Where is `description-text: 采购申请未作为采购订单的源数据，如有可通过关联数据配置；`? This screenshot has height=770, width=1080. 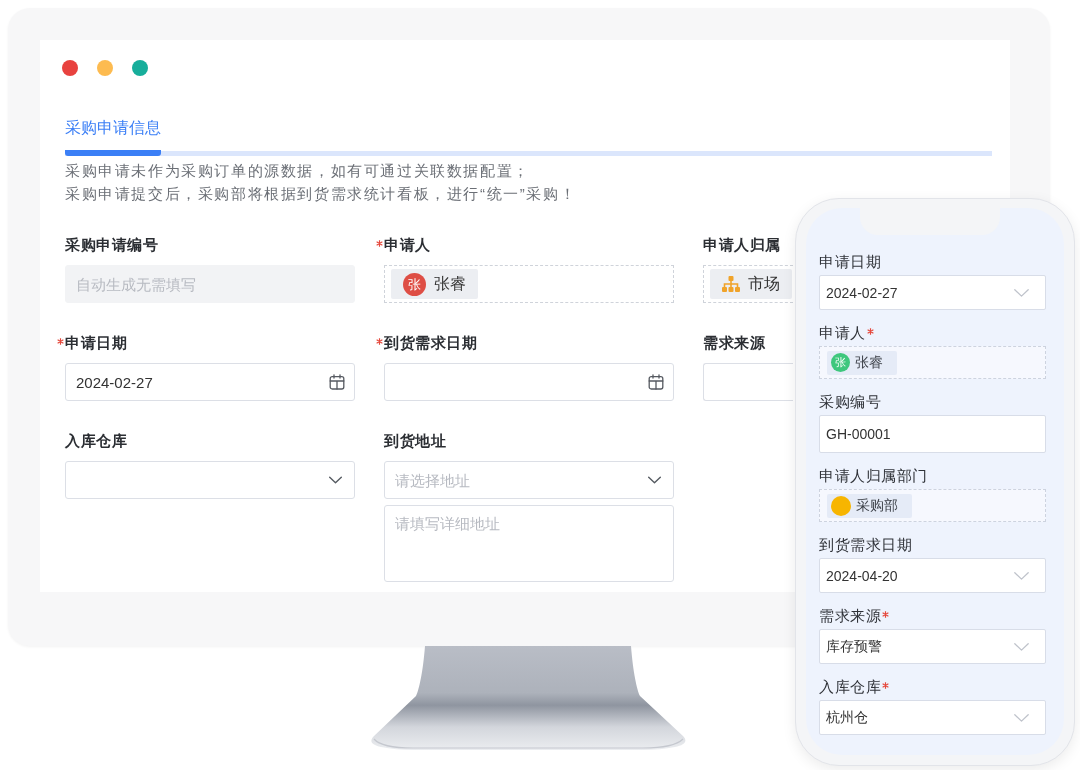
description-text: 采购申请未作为采购订单的源数据，如有可通过关联数据配置； is located at coordinates (298, 171).